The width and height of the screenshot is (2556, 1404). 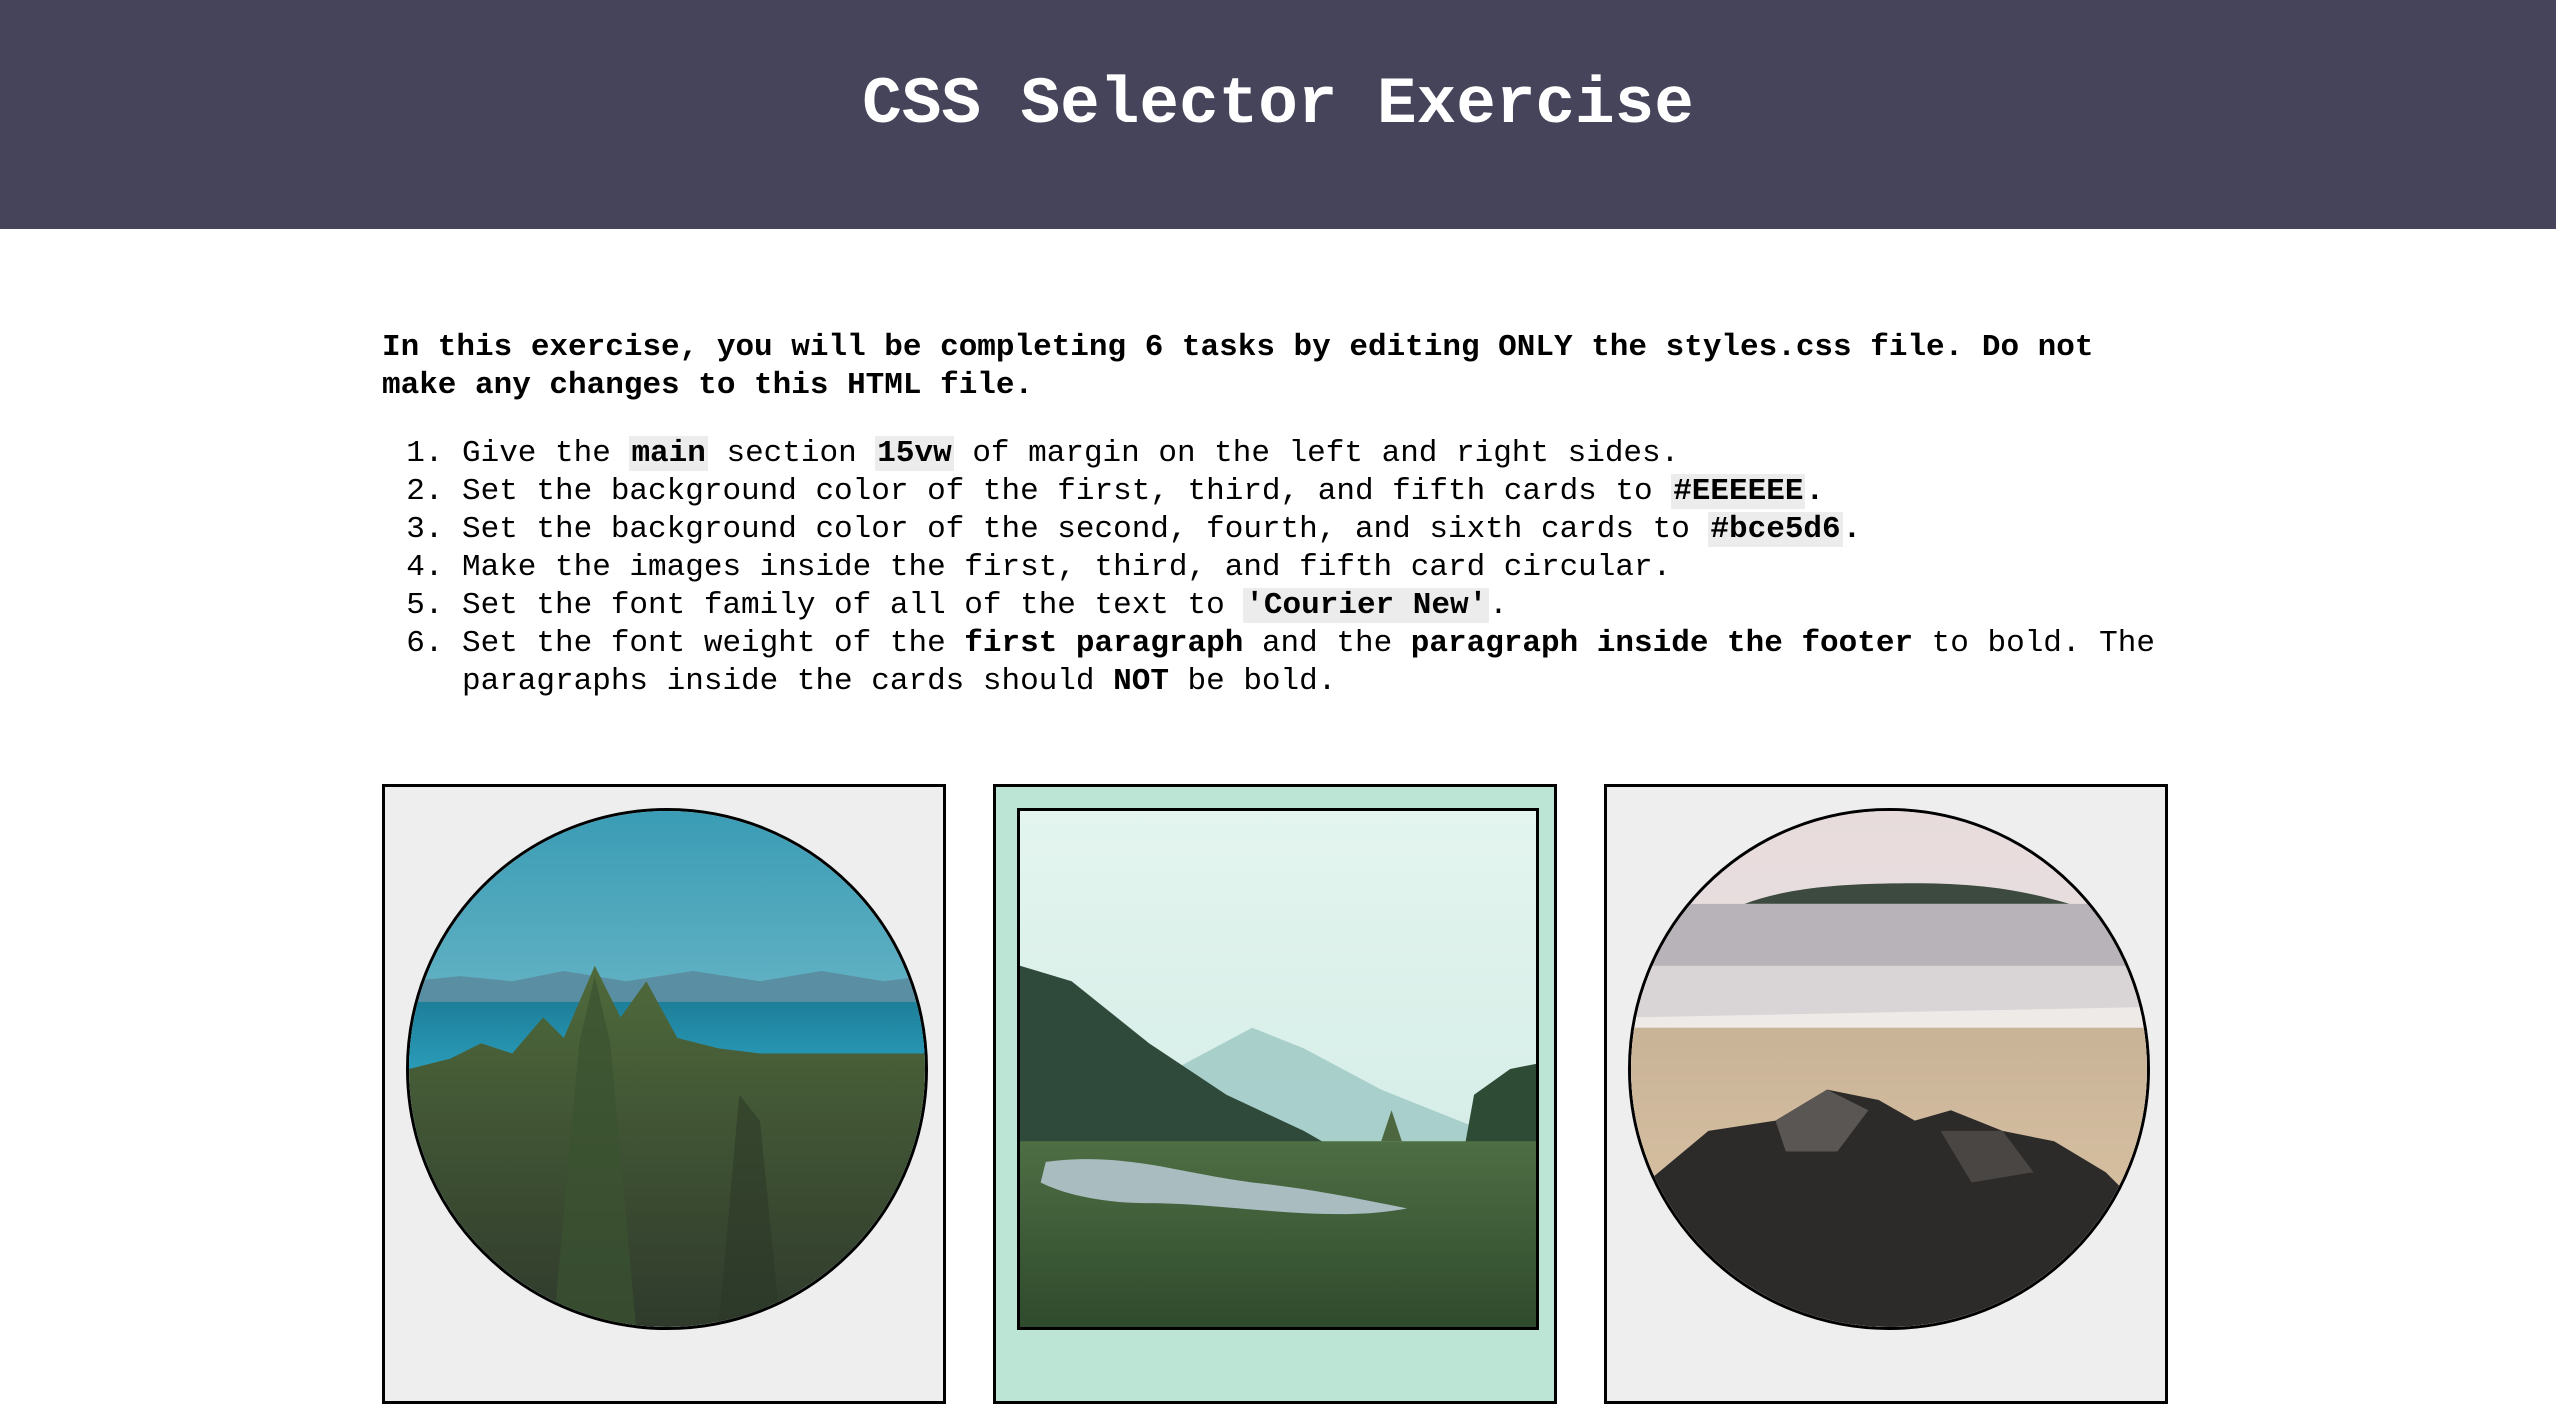 What do you see at coordinates (1738, 491) in the screenshot?
I see `code-snippet: #EEEEEE` at bounding box center [1738, 491].